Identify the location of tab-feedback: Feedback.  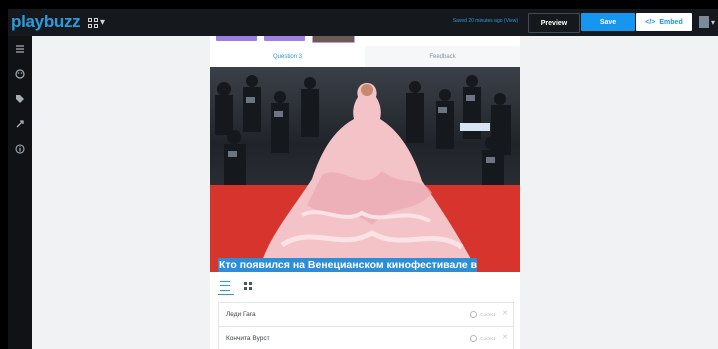
(442, 56).